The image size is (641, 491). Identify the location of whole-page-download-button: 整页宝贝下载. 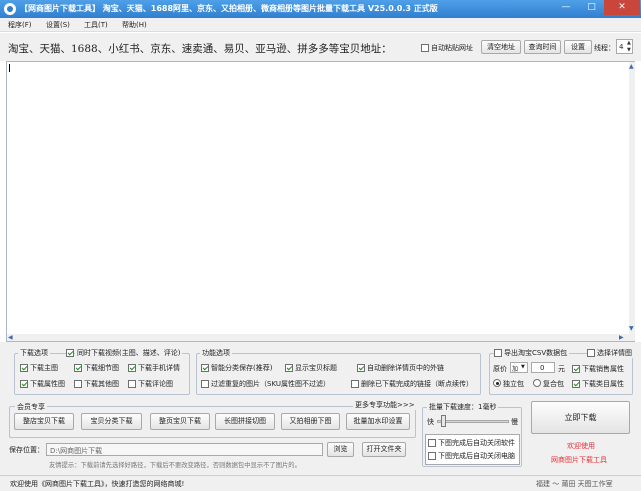
(180, 421).